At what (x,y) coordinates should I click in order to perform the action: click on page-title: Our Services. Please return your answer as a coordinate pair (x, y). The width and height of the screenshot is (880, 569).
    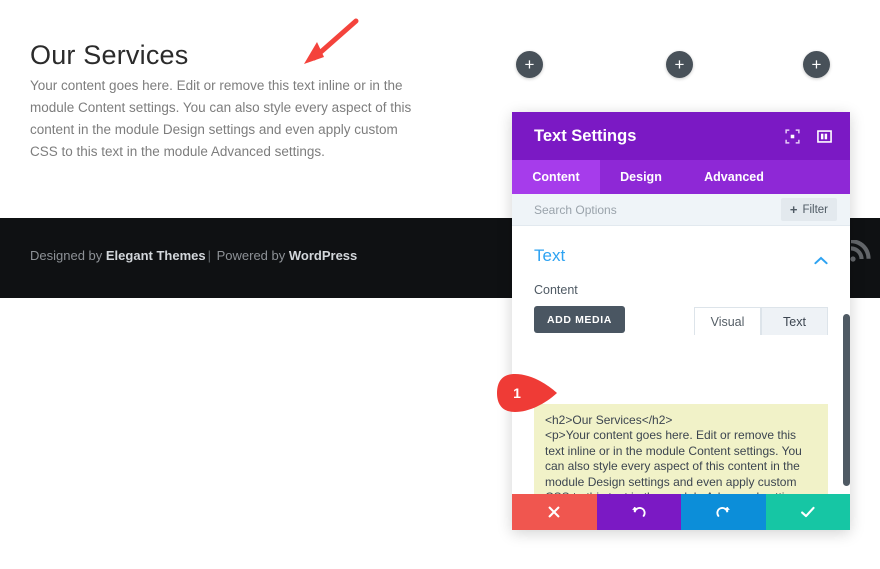
    Looking at the image, I should click on (109, 55).